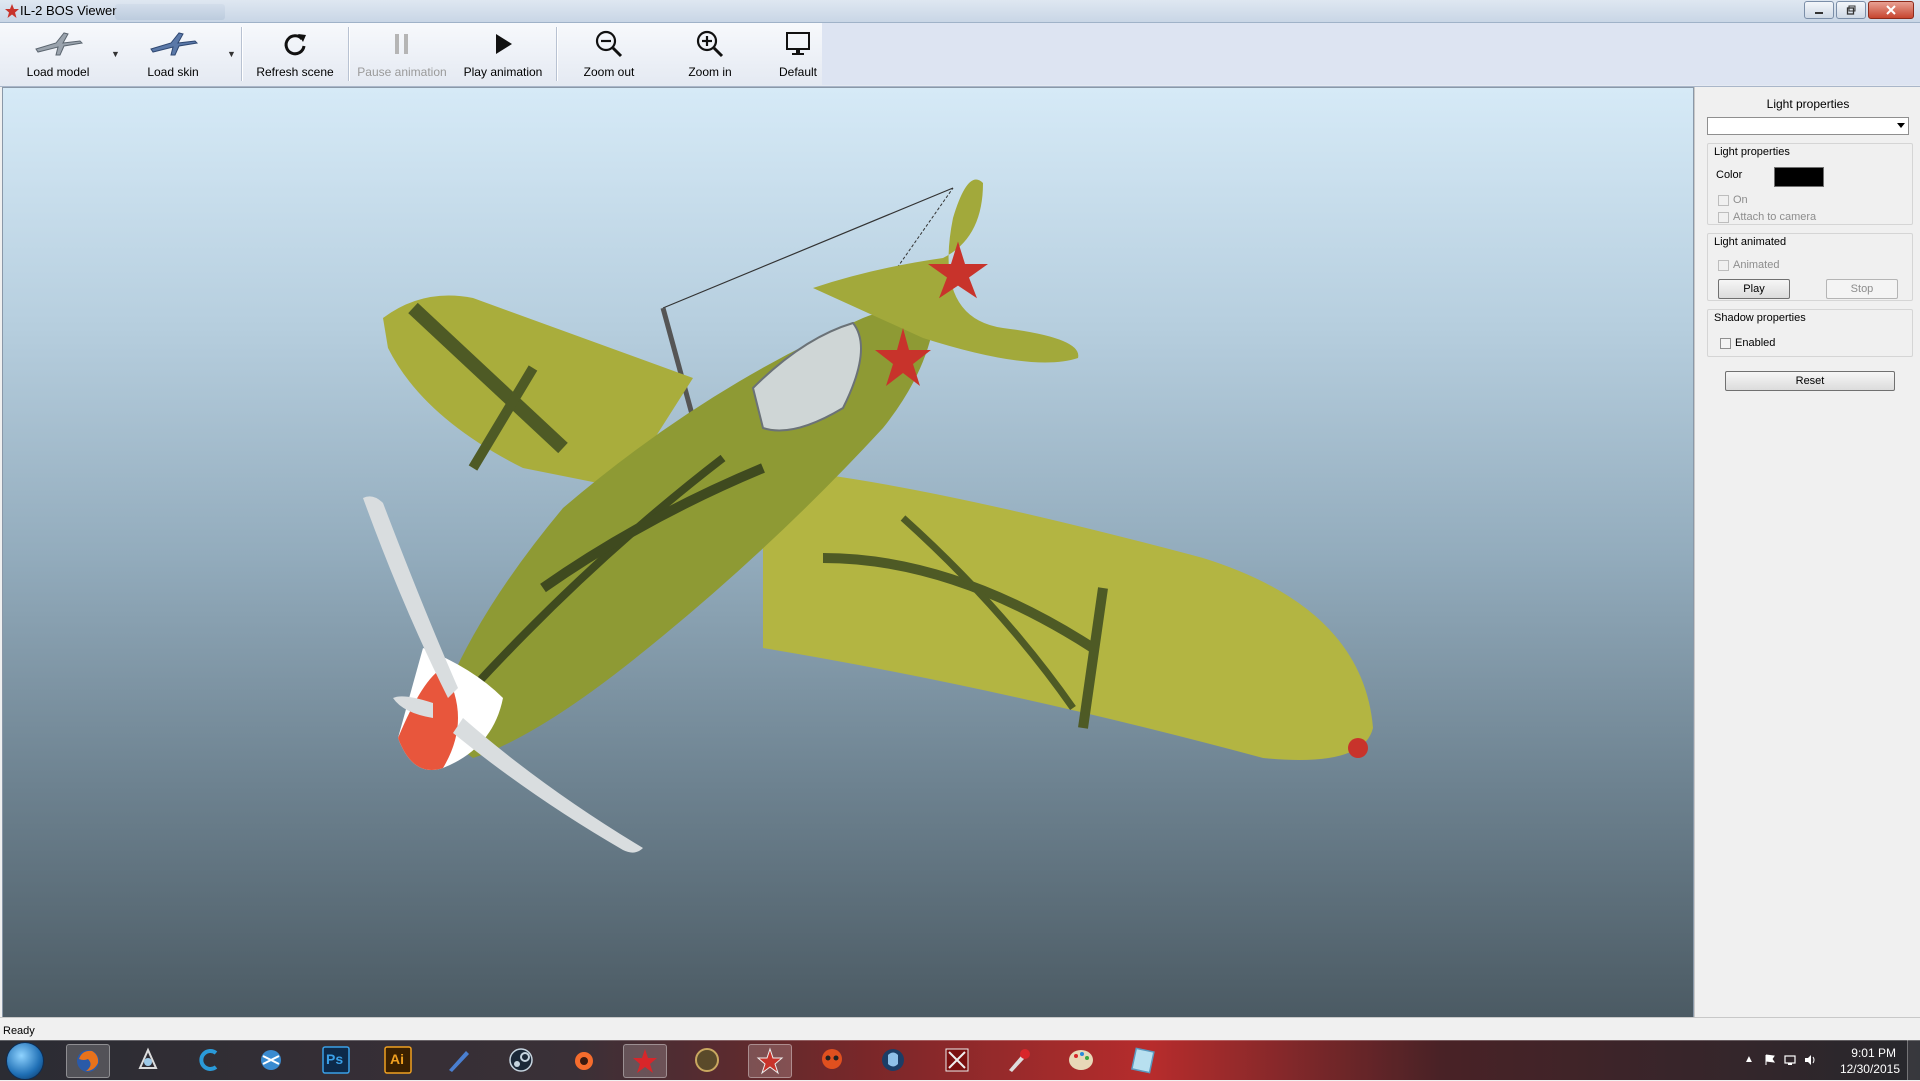 The width and height of the screenshot is (1920, 1081). What do you see at coordinates (402, 72) in the screenshot?
I see `pause-animation-label: Pause animation` at bounding box center [402, 72].